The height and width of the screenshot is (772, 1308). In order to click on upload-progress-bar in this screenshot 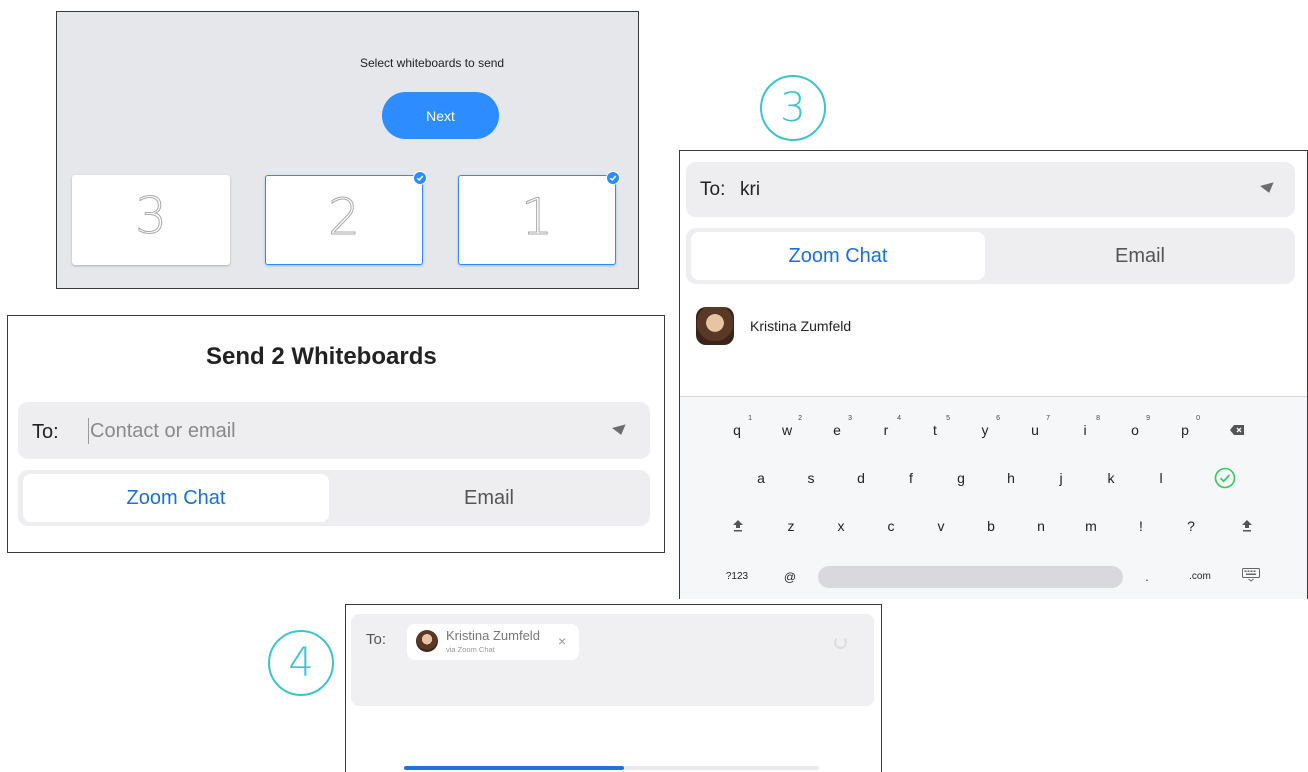, I will do `click(611, 768)`.